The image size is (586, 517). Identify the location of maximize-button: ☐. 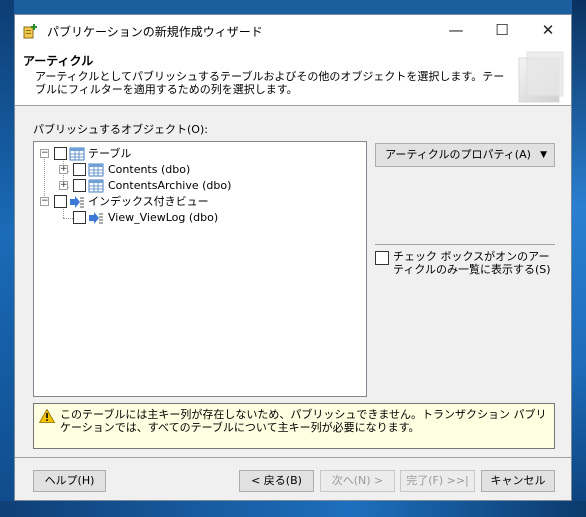
(502, 30).